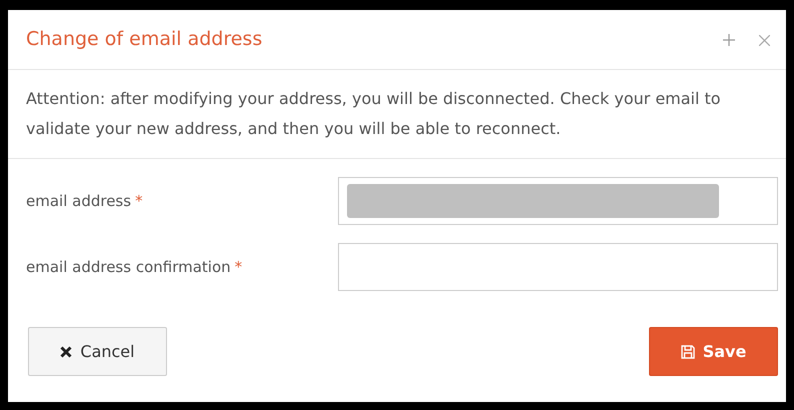  Describe the element at coordinates (713, 351) in the screenshot. I see `save-button: Save` at that location.